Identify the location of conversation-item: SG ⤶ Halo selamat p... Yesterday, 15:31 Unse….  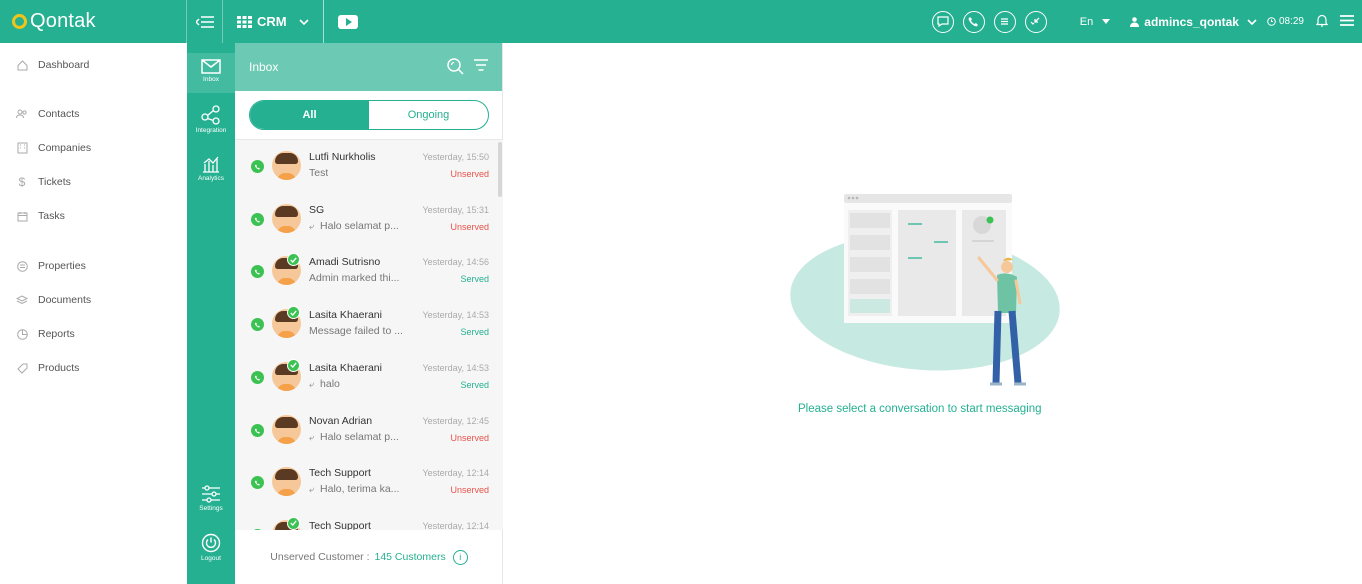
(369, 219).